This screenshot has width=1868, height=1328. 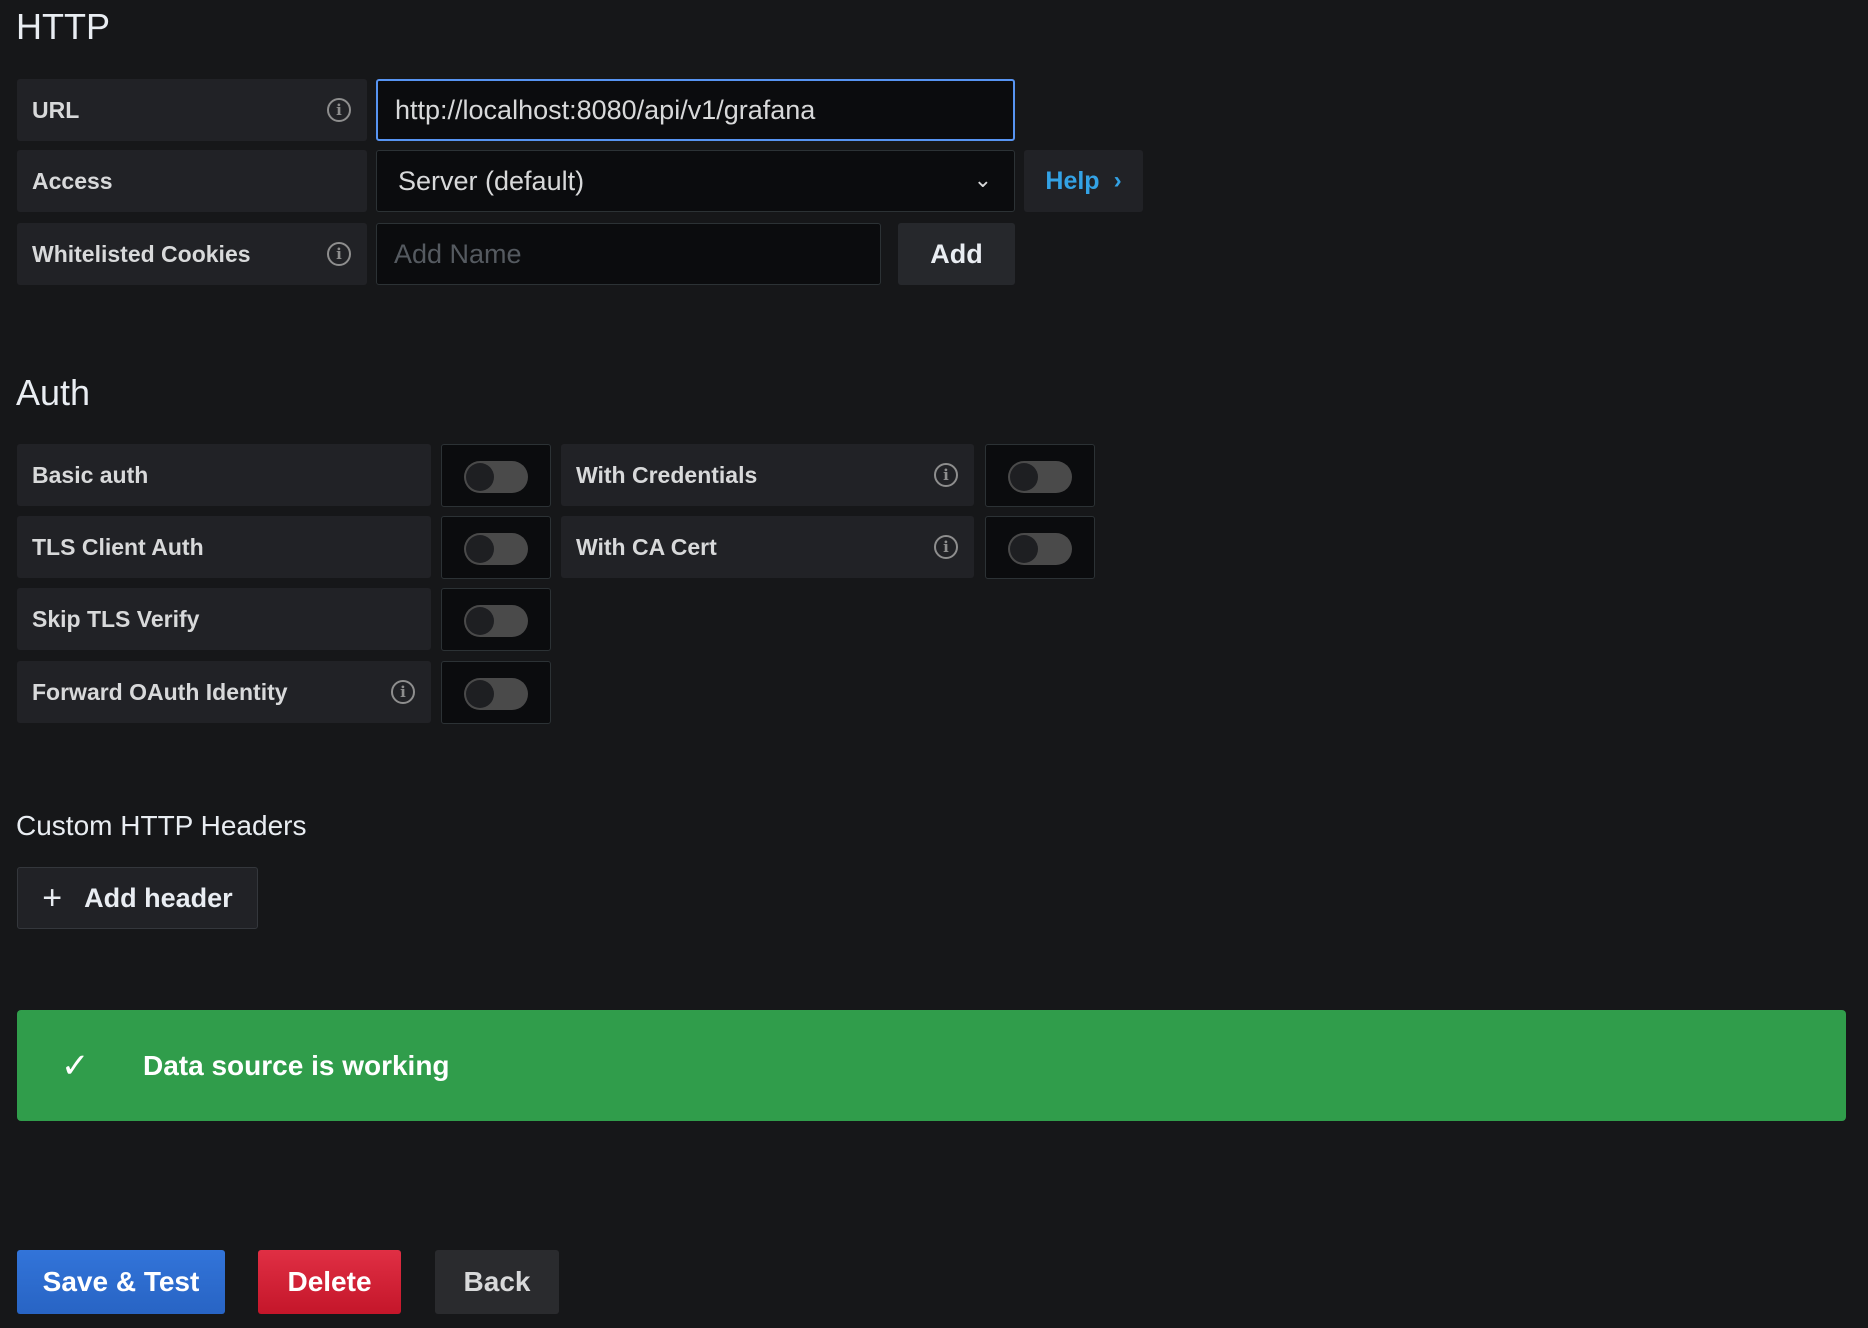 I want to click on add-header-button: + Add header, so click(x=137, y=898).